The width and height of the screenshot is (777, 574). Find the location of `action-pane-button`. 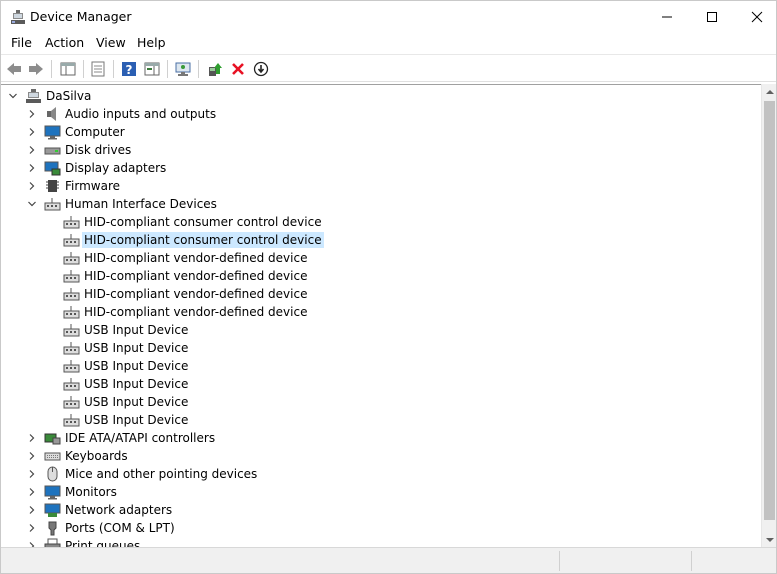

action-pane-button is located at coordinates (152, 69).